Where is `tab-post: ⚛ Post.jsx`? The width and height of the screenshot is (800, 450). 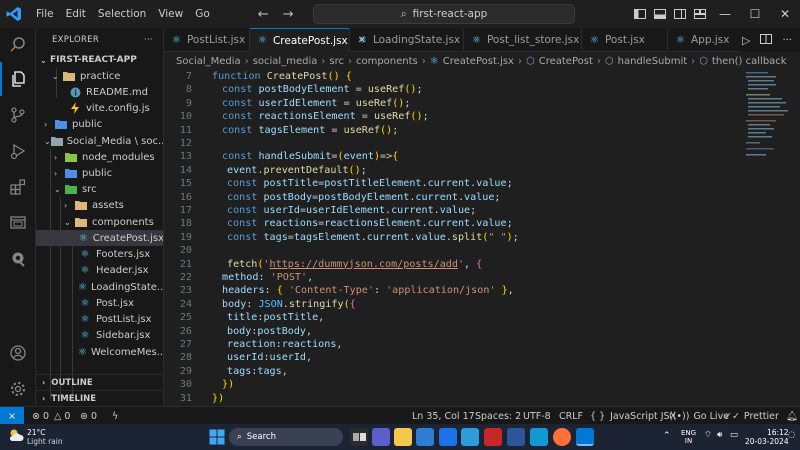
tab-post: ⚛ Post.jsx is located at coordinates (625, 40).